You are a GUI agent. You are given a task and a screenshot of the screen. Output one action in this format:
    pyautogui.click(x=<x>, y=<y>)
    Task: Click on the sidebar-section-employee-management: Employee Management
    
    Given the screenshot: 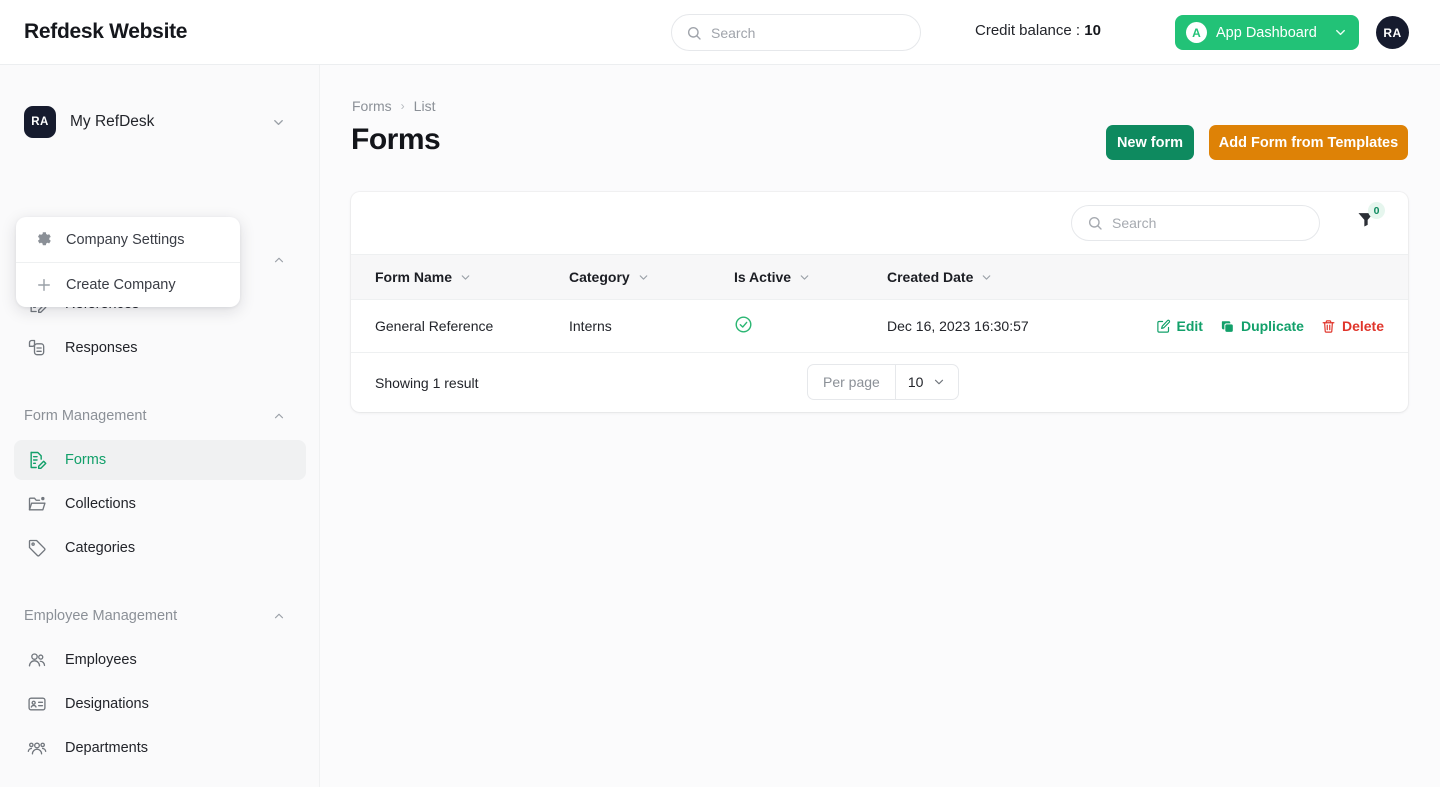 What is the action you would take?
    pyautogui.click(x=160, y=616)
    